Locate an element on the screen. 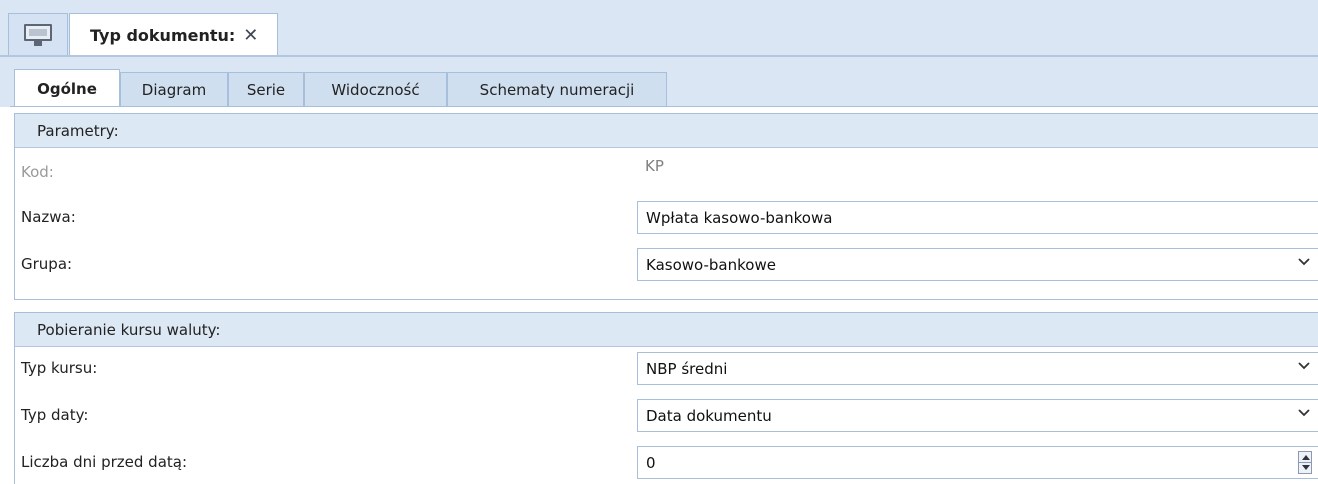 Image resolution: width=1318 pixels, height=484 pixels. spinner-icon is located at coordinates (1305, 462).